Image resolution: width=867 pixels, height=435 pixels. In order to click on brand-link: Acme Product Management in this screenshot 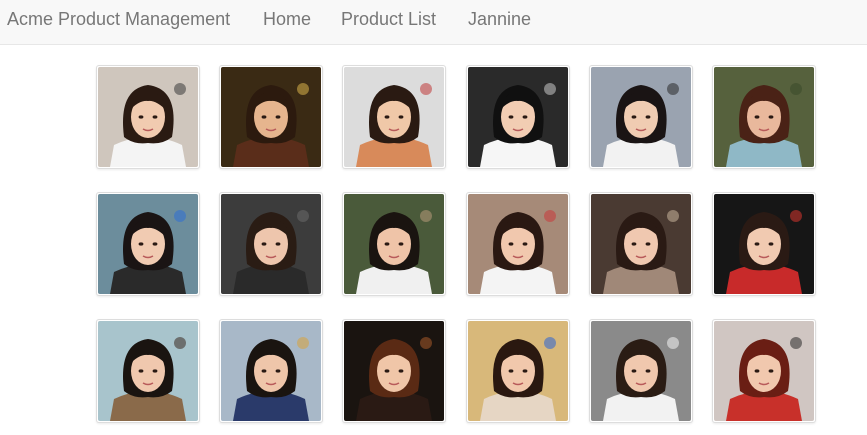, I will do `click(118, 19)`.